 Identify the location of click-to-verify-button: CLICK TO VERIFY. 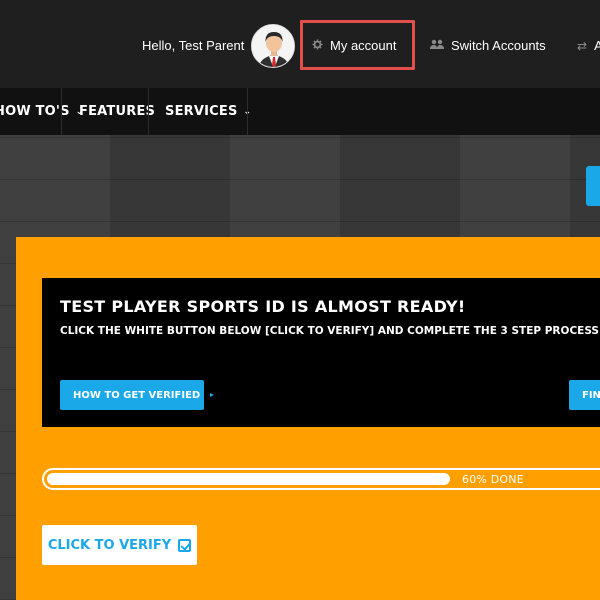
(119, 545).